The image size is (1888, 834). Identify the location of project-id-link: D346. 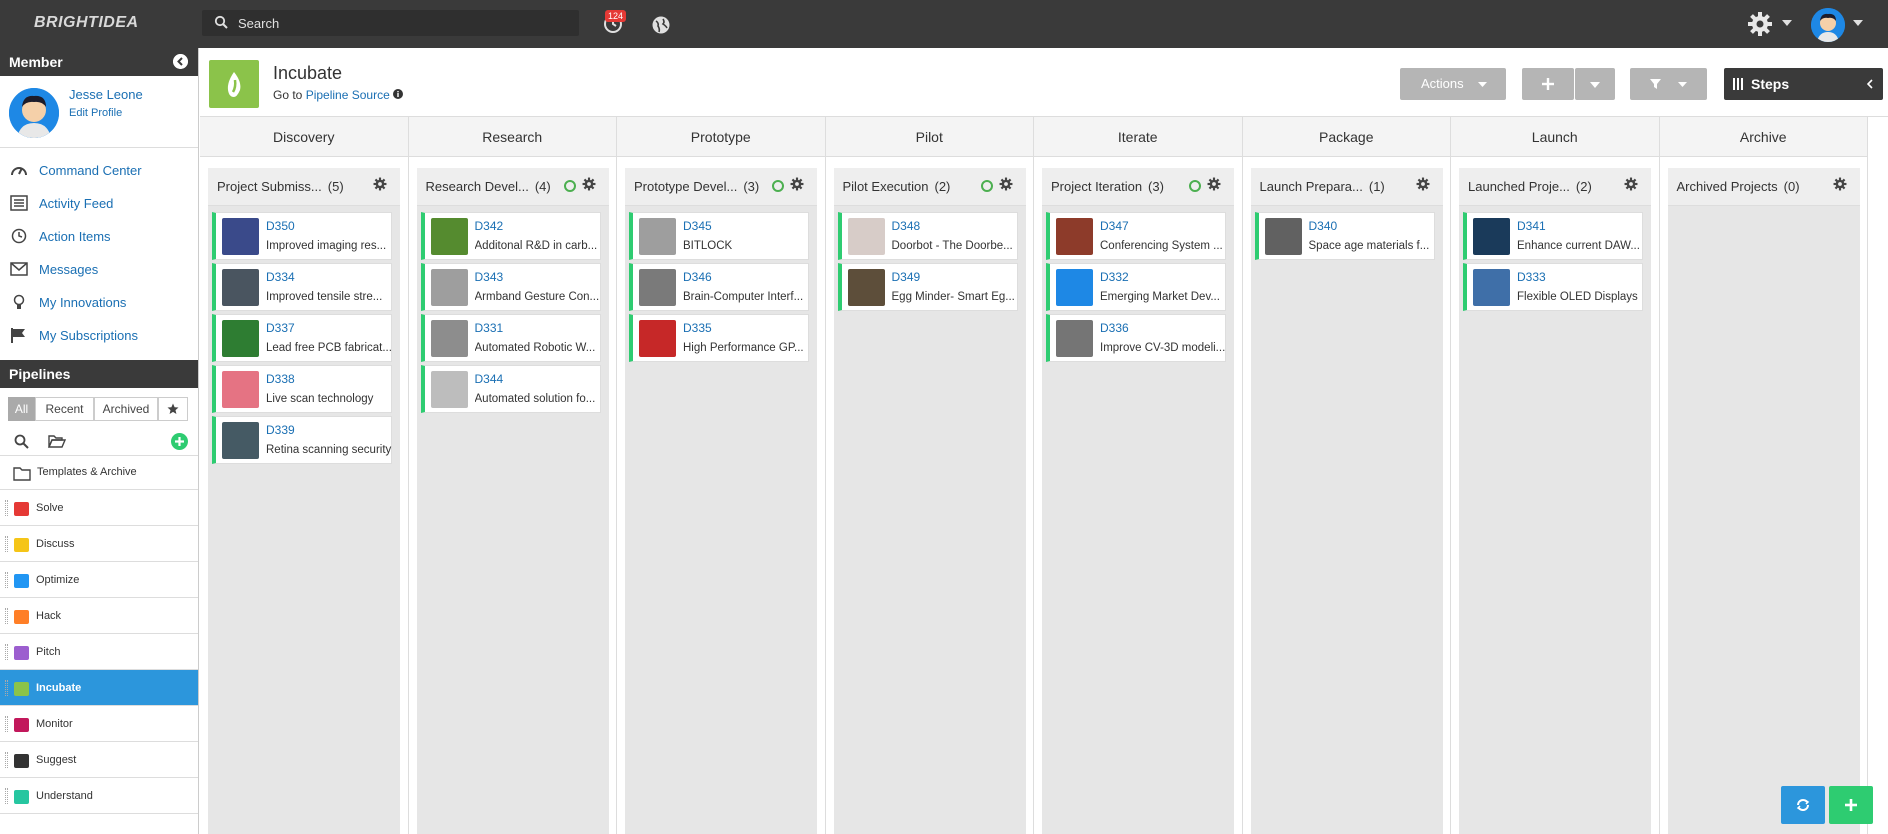
(697, 277).